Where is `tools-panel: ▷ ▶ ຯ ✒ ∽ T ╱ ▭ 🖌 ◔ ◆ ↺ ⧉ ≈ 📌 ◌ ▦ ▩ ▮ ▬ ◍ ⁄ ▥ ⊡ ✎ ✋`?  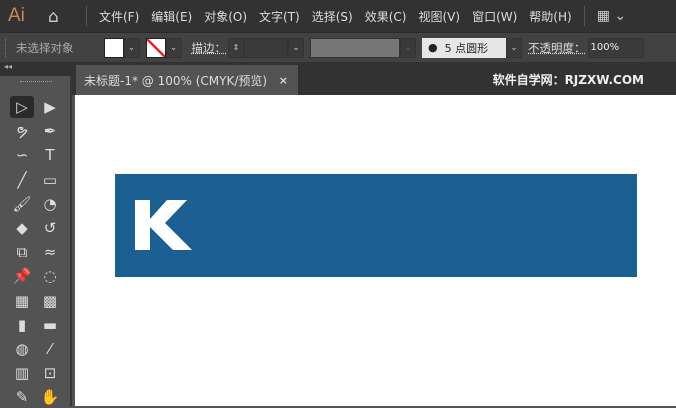 tools-panel: ▷ ▶ ຯ ✒ ∽ T ╱ ▭ 🖌 ◔ ◆ ↺ ⧉ ≈ 📌 ◌ ▦ ▩ ▮ ▬ ◍ ⁄ ▥ ⊡ ✎ ✋ is located at coordinates (36, 241).